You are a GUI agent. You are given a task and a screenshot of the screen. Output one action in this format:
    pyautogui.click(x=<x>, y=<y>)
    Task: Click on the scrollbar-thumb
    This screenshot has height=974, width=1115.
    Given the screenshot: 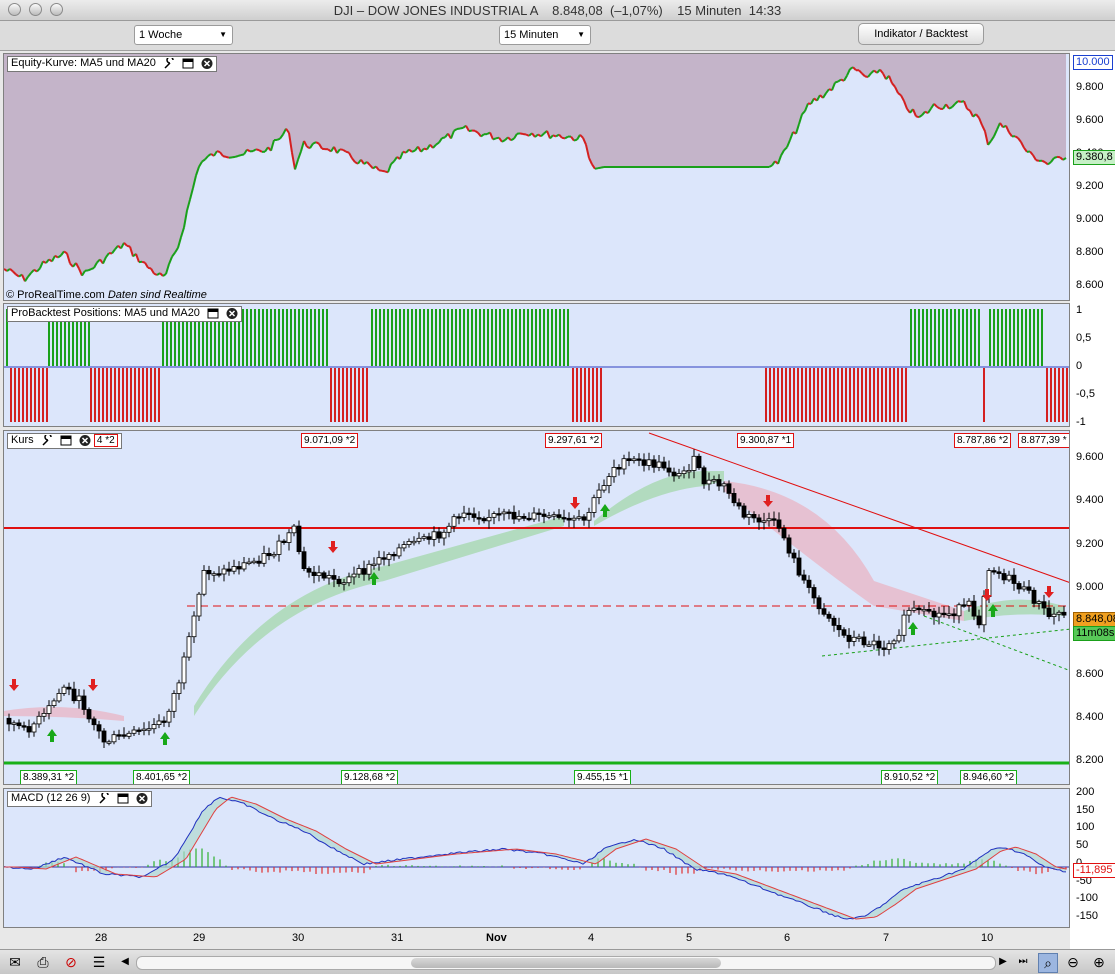 What is the action you would take?
    pyautogui.click(x=566, y=963)
    